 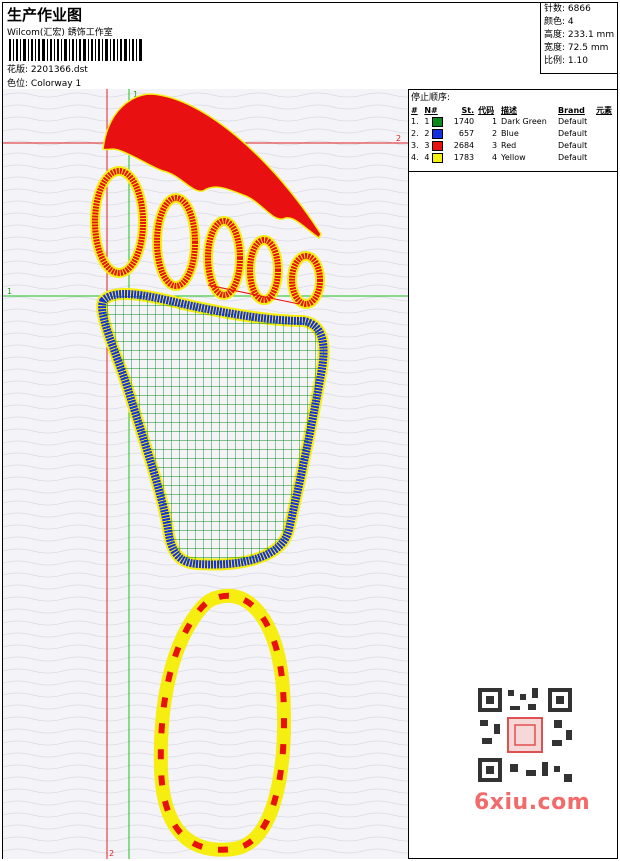 I want to click on needle-number: 2, so click(x=427, y=133).